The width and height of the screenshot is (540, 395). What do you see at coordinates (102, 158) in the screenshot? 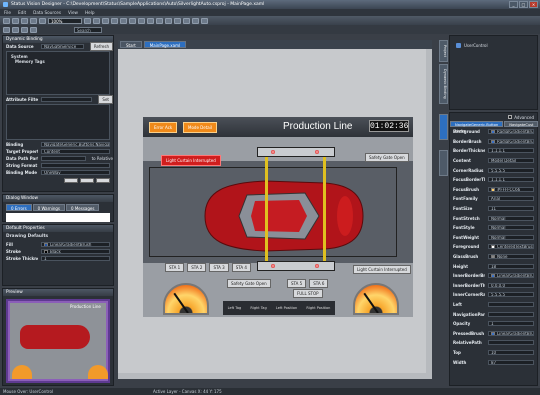
I see `to-relative-checkbox: to Relative` at bounding box center [102, 158].